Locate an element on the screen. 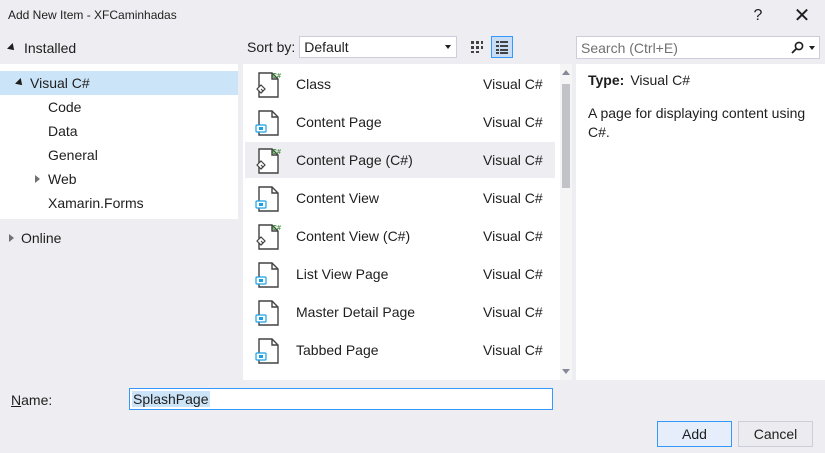 The width and height of the screenshot is (825, 453). sort-dropdown: Default is located at coordinates (378, 47).